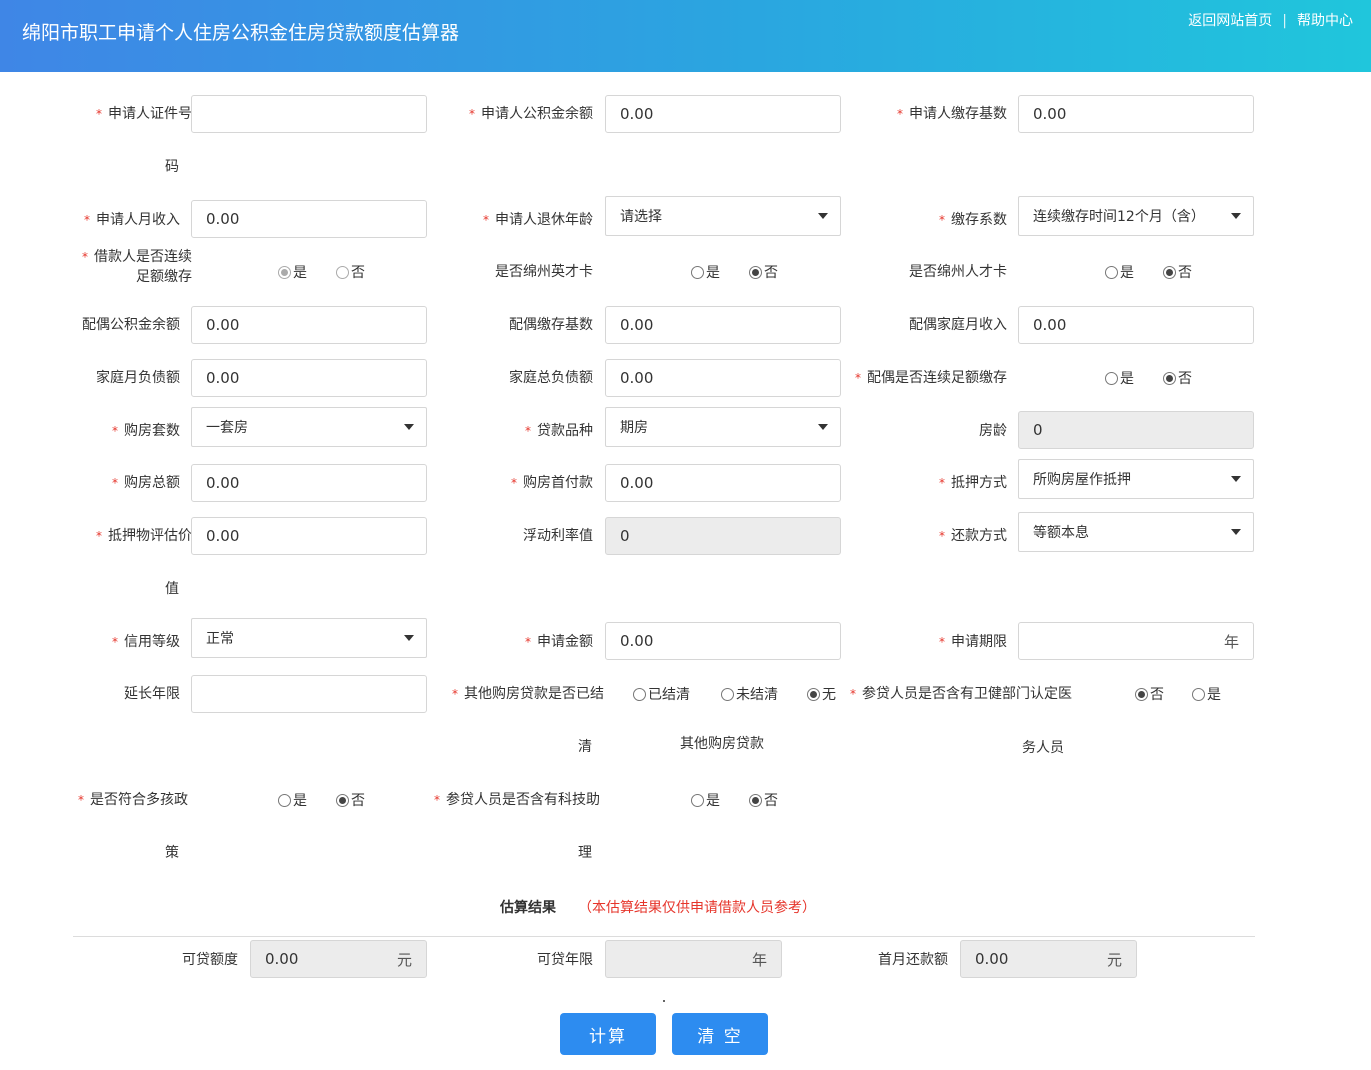 The width and height of the screenshot is (1371, 1070). I want to click on family-monthly-debt-input: 0.00, so click(309, 378).